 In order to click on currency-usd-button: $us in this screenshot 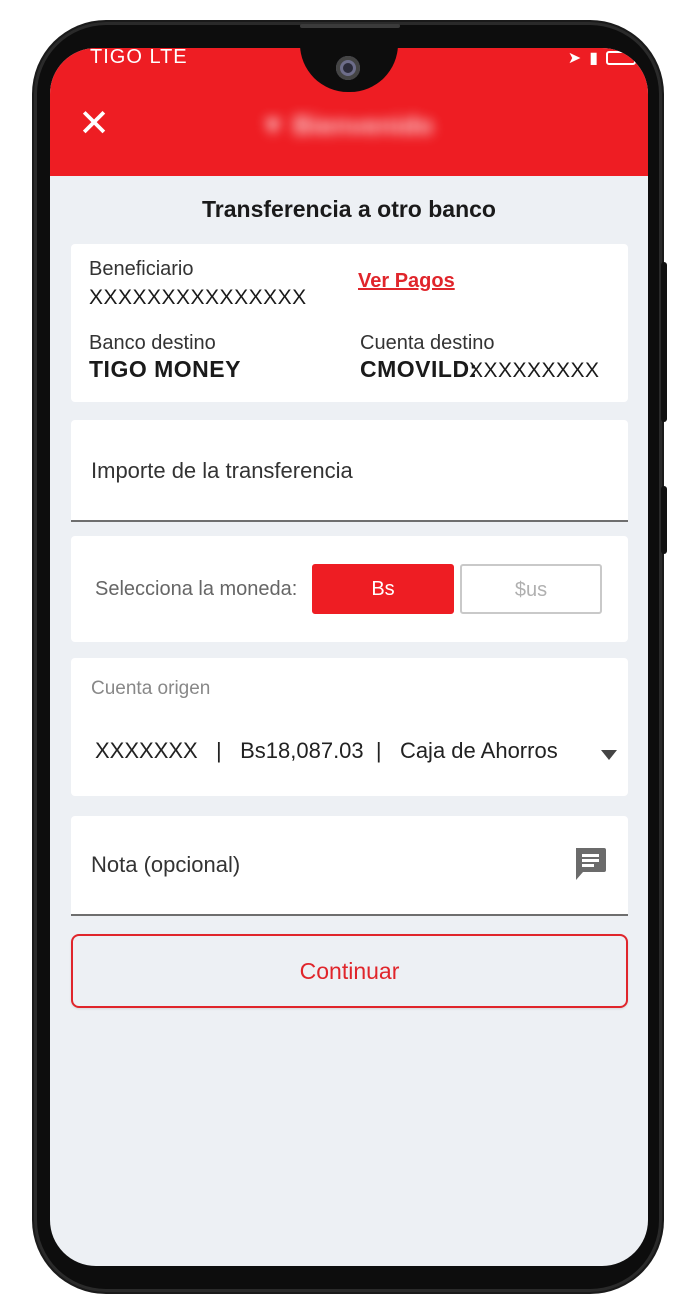, I will do `click(531, 589)`.